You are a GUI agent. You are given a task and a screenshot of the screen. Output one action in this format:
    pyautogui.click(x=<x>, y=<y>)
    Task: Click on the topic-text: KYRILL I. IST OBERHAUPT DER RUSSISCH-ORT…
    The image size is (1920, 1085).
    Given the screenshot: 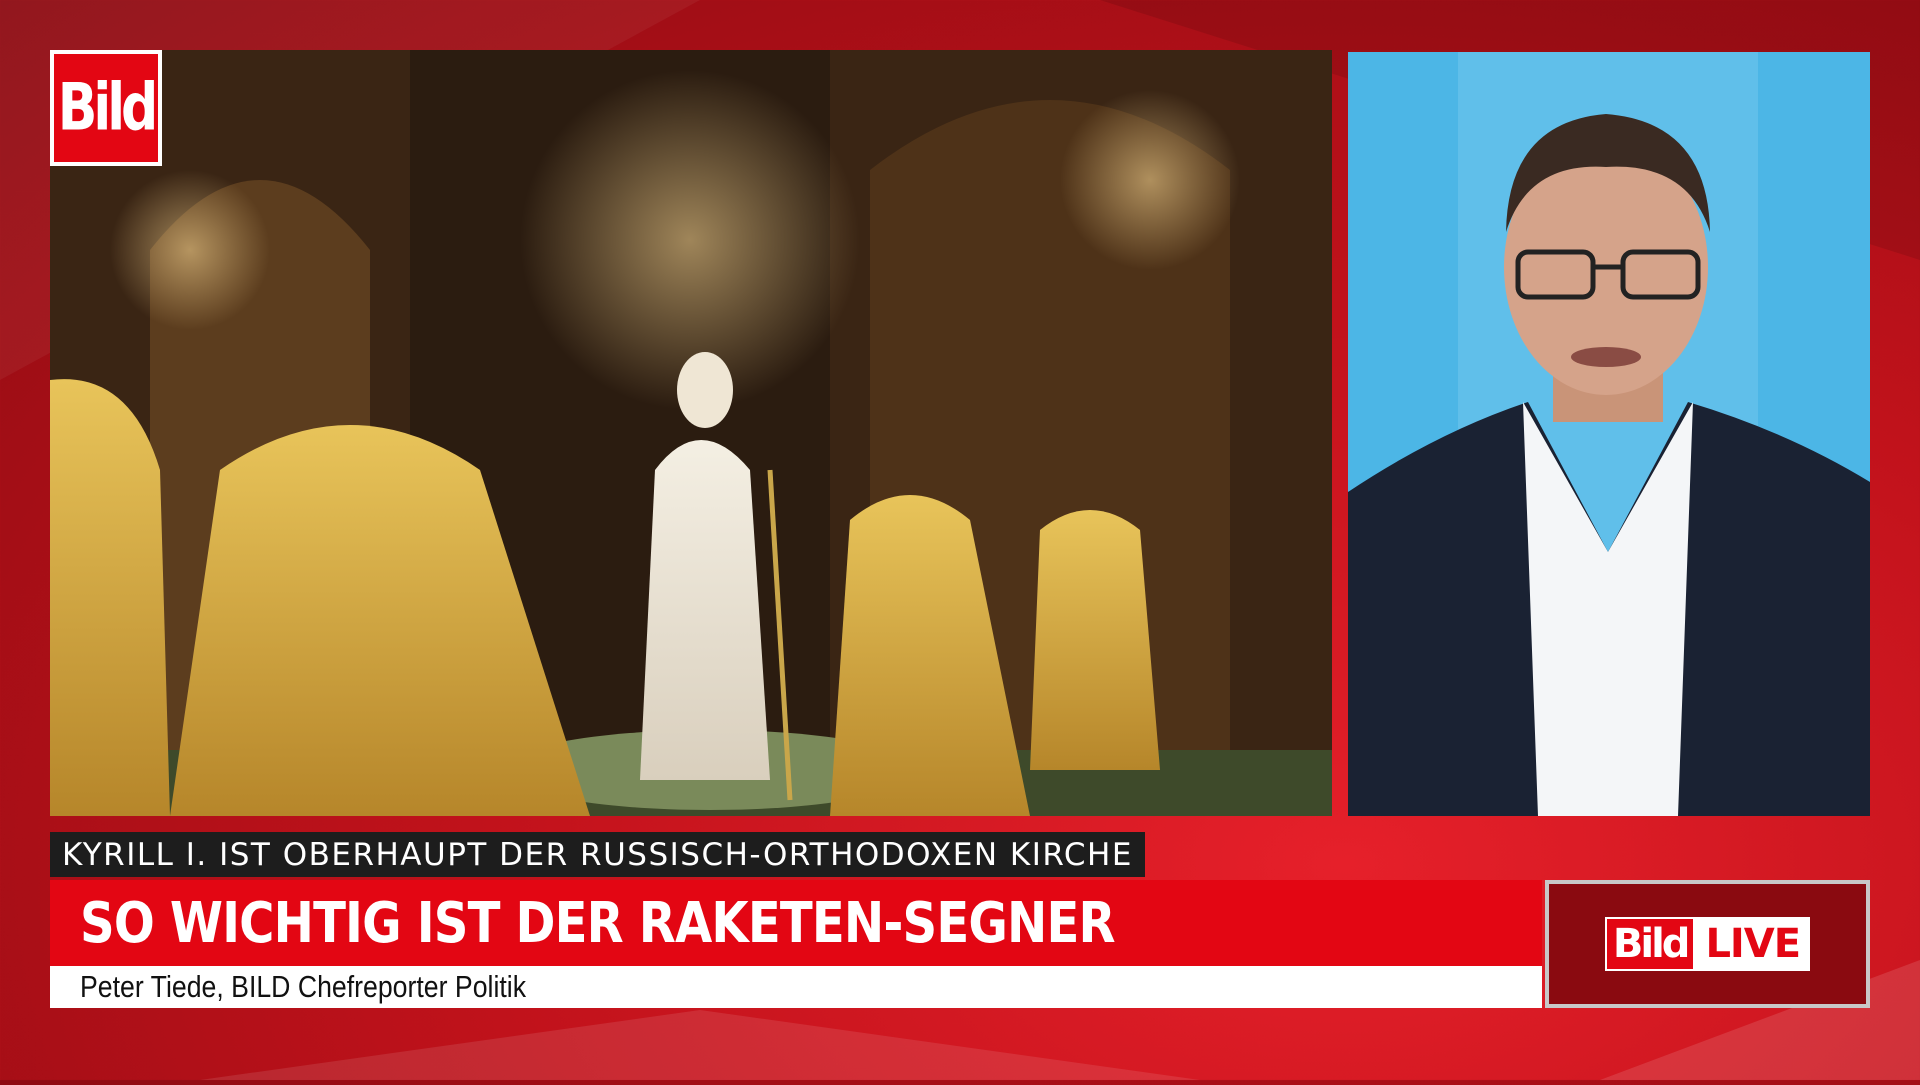 What is the action you would take?
    pyautogui.click(x=597, y=854)
    